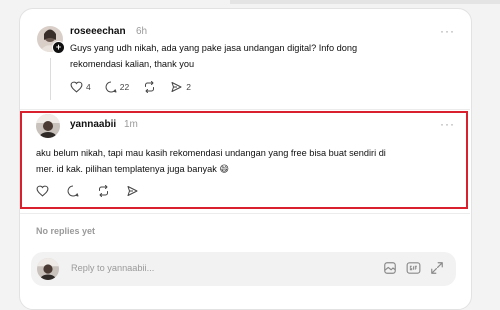  What do you see at coordinates (98, 31) in the screenshot?
I see `parent-username: roseeechan` at bounding box center [98, 31].